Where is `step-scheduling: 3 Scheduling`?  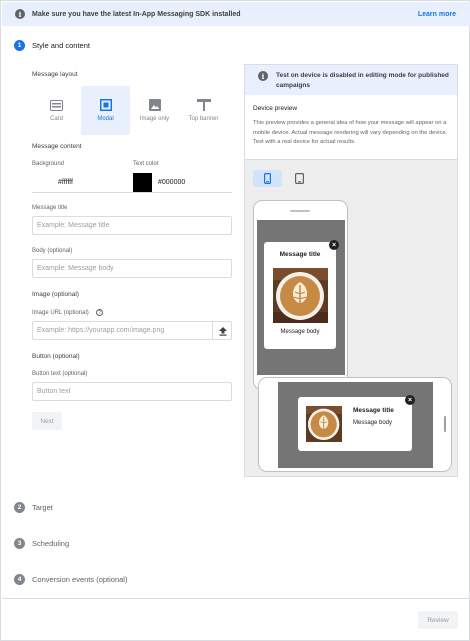
step-scheduling: 3 Scheduling is located at coordinates (41, 543).